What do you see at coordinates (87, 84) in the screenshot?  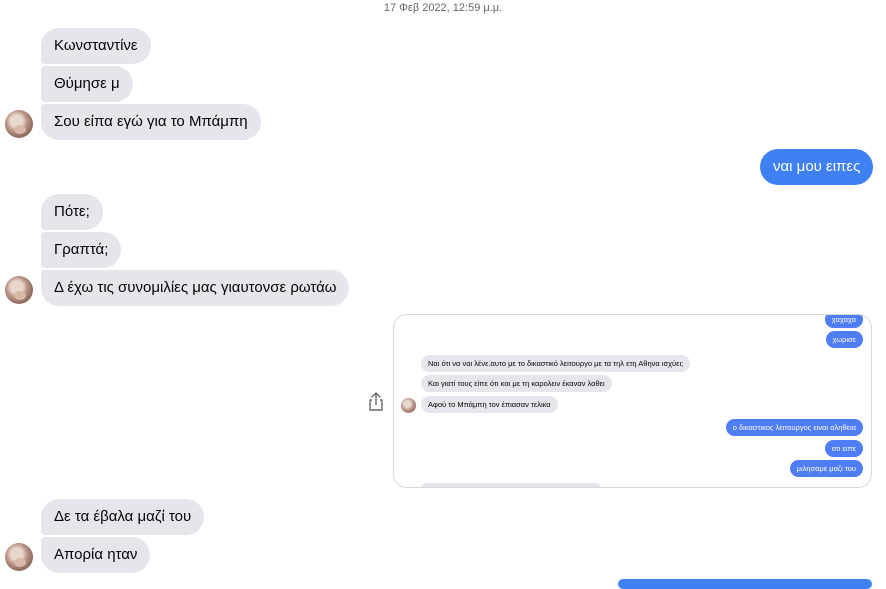 I see `message-incoming: Θύμησε μ` at bounding box center [87, 84].